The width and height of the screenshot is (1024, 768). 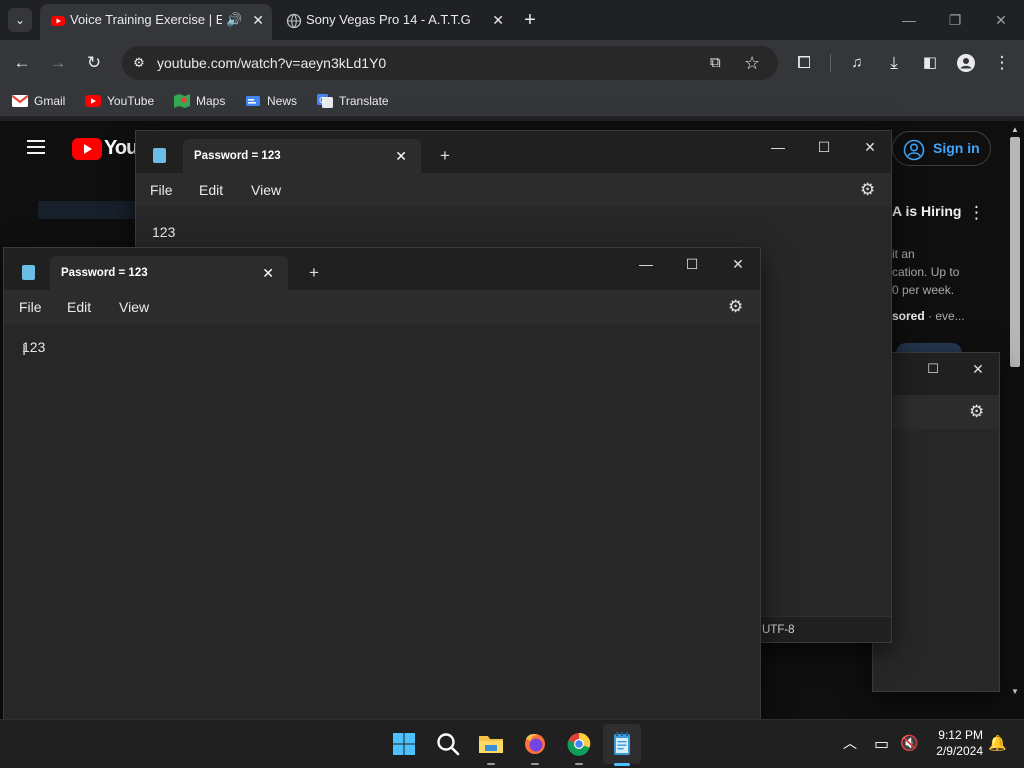 I want to click on back-arrow-icon: ←, so click(x=22, y=63).